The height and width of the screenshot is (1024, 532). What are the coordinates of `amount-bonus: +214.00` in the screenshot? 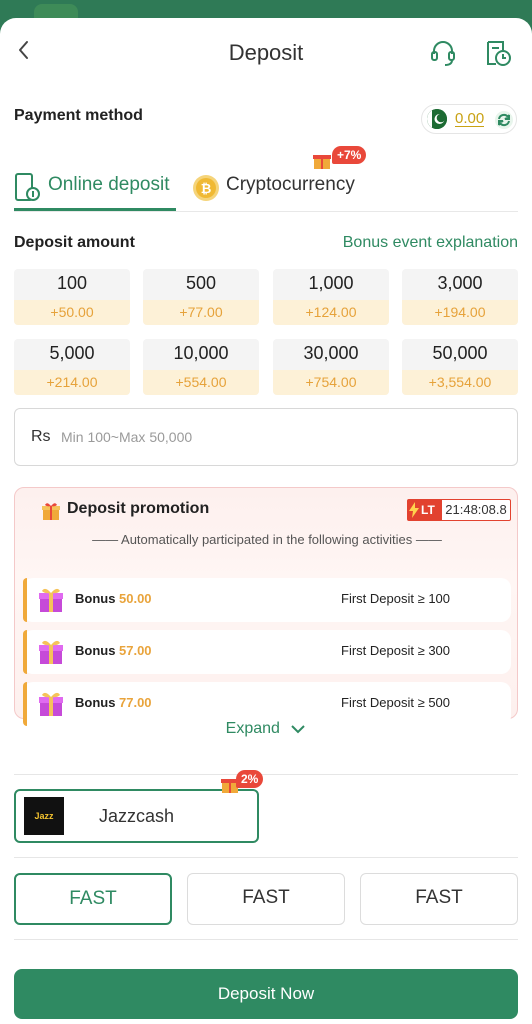 It's located at (72, 382).